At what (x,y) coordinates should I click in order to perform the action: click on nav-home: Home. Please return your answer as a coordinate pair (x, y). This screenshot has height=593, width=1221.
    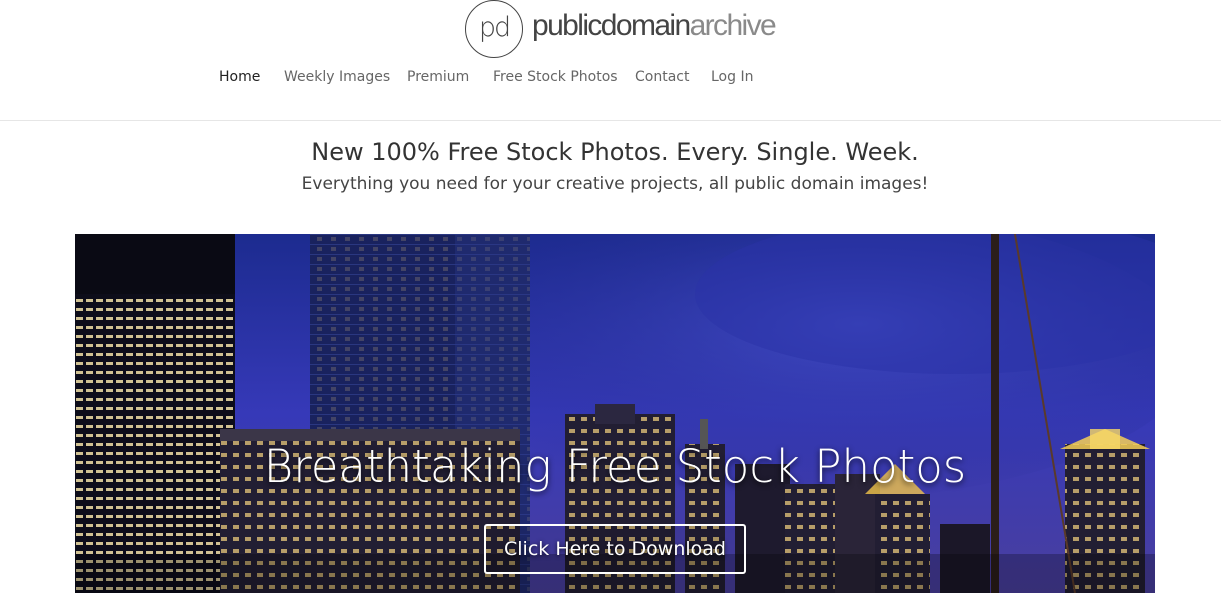
    Looking at the image, I should click on (239, 77).